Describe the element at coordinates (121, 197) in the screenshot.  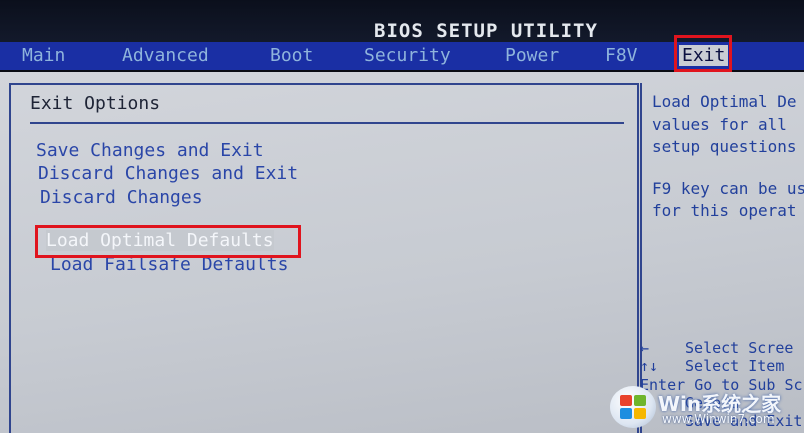
I see `option-discard-changes: Discard Changes` at that location.